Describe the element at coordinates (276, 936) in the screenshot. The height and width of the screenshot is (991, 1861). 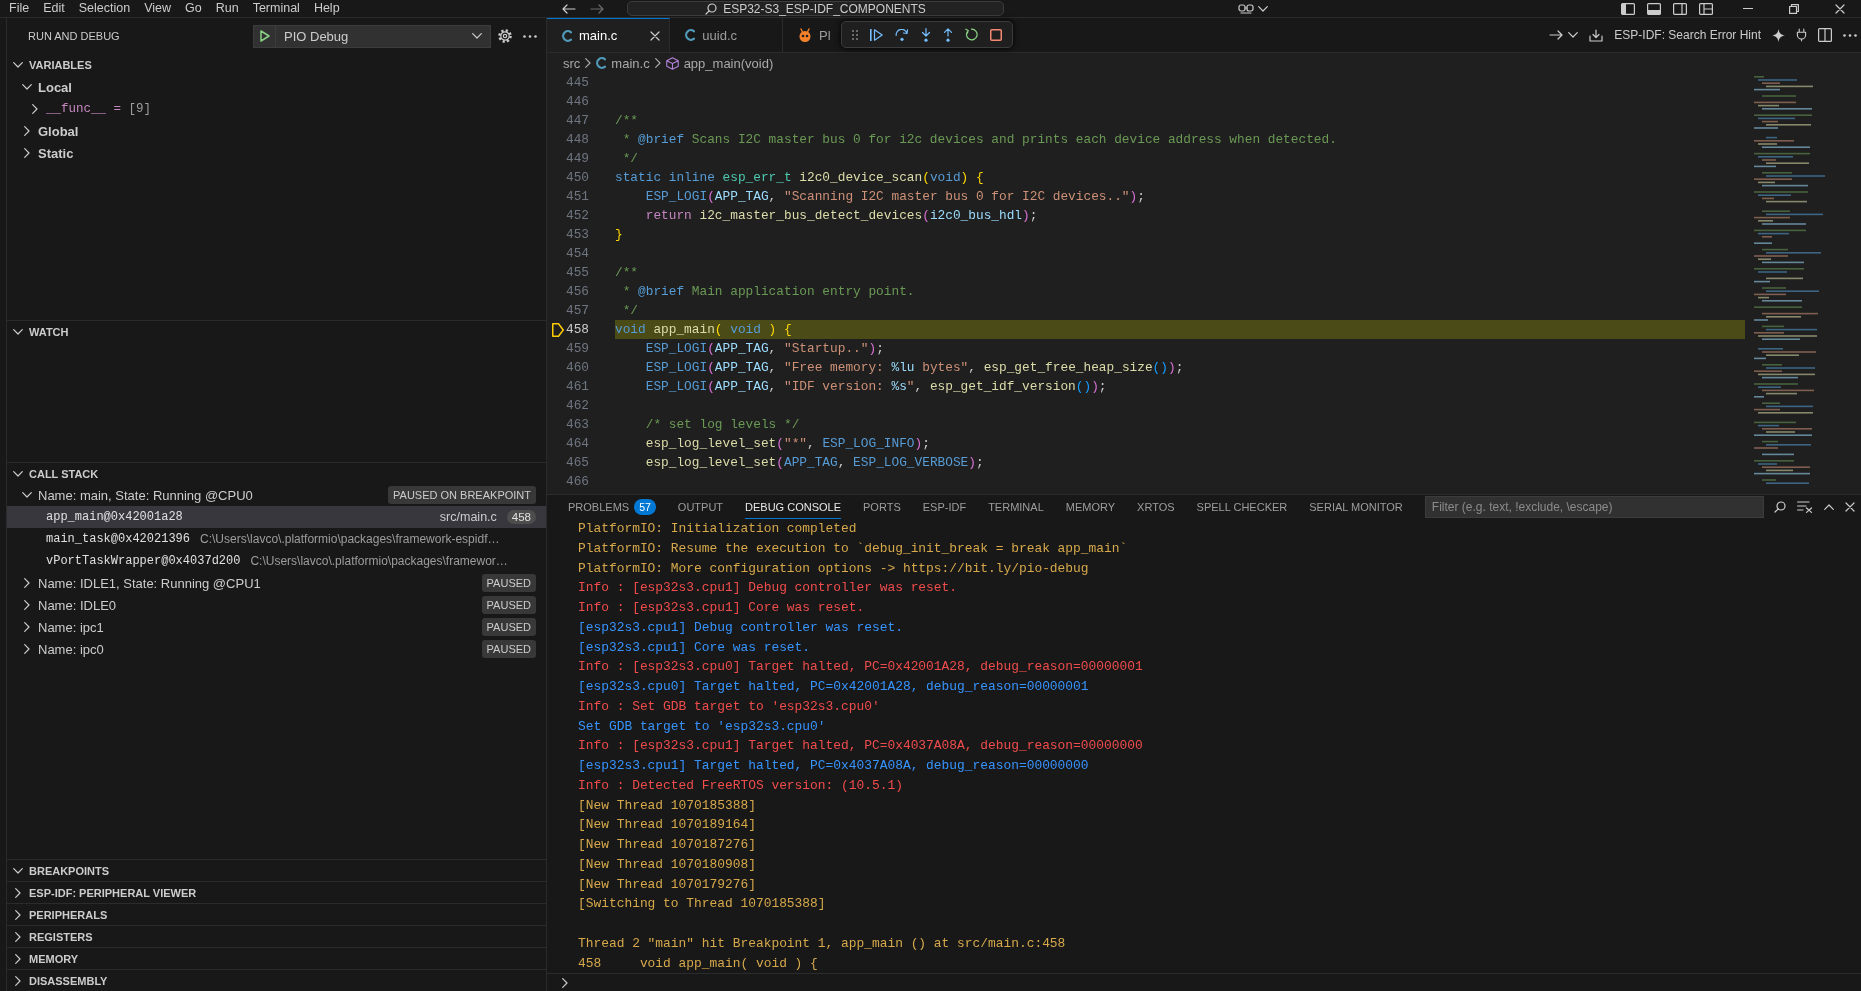
I see `section-header: REGISTERS` at that location.